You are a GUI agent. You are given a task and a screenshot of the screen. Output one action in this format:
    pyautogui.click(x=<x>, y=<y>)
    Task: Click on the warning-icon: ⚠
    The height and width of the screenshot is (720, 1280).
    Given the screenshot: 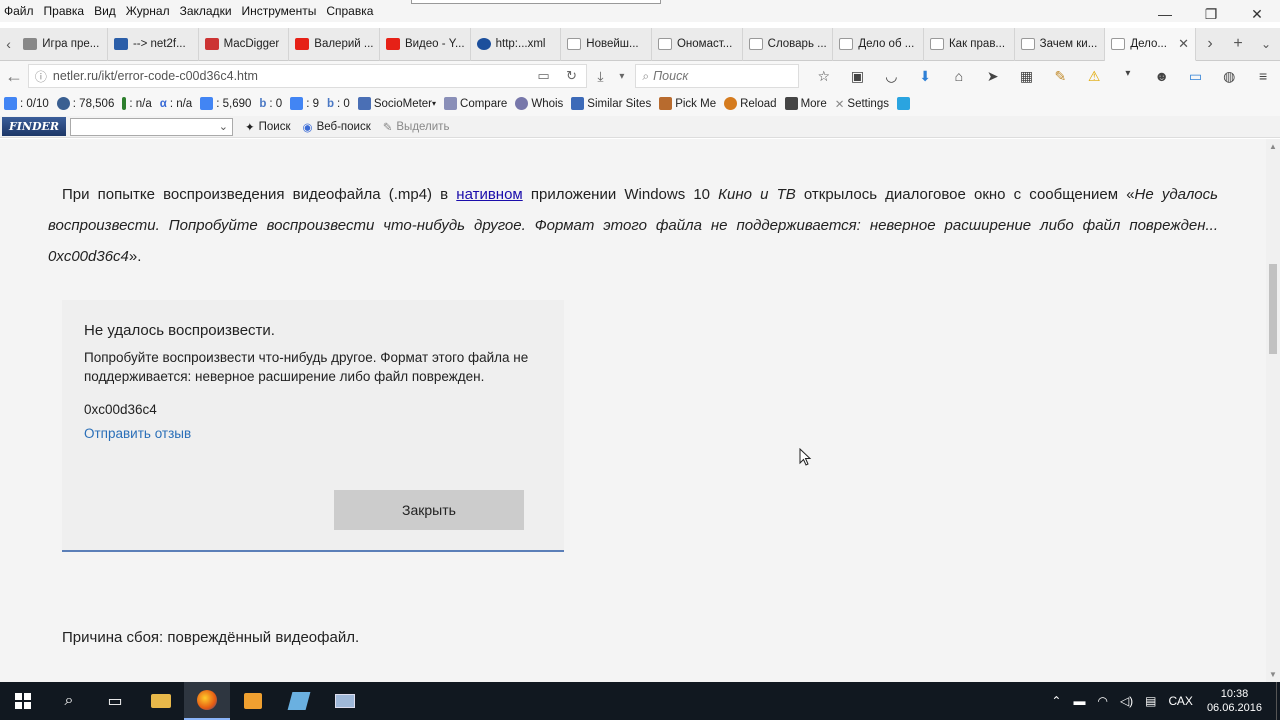 What is the action you would take?
    pyautogui.click(x=1094, y=76)
    